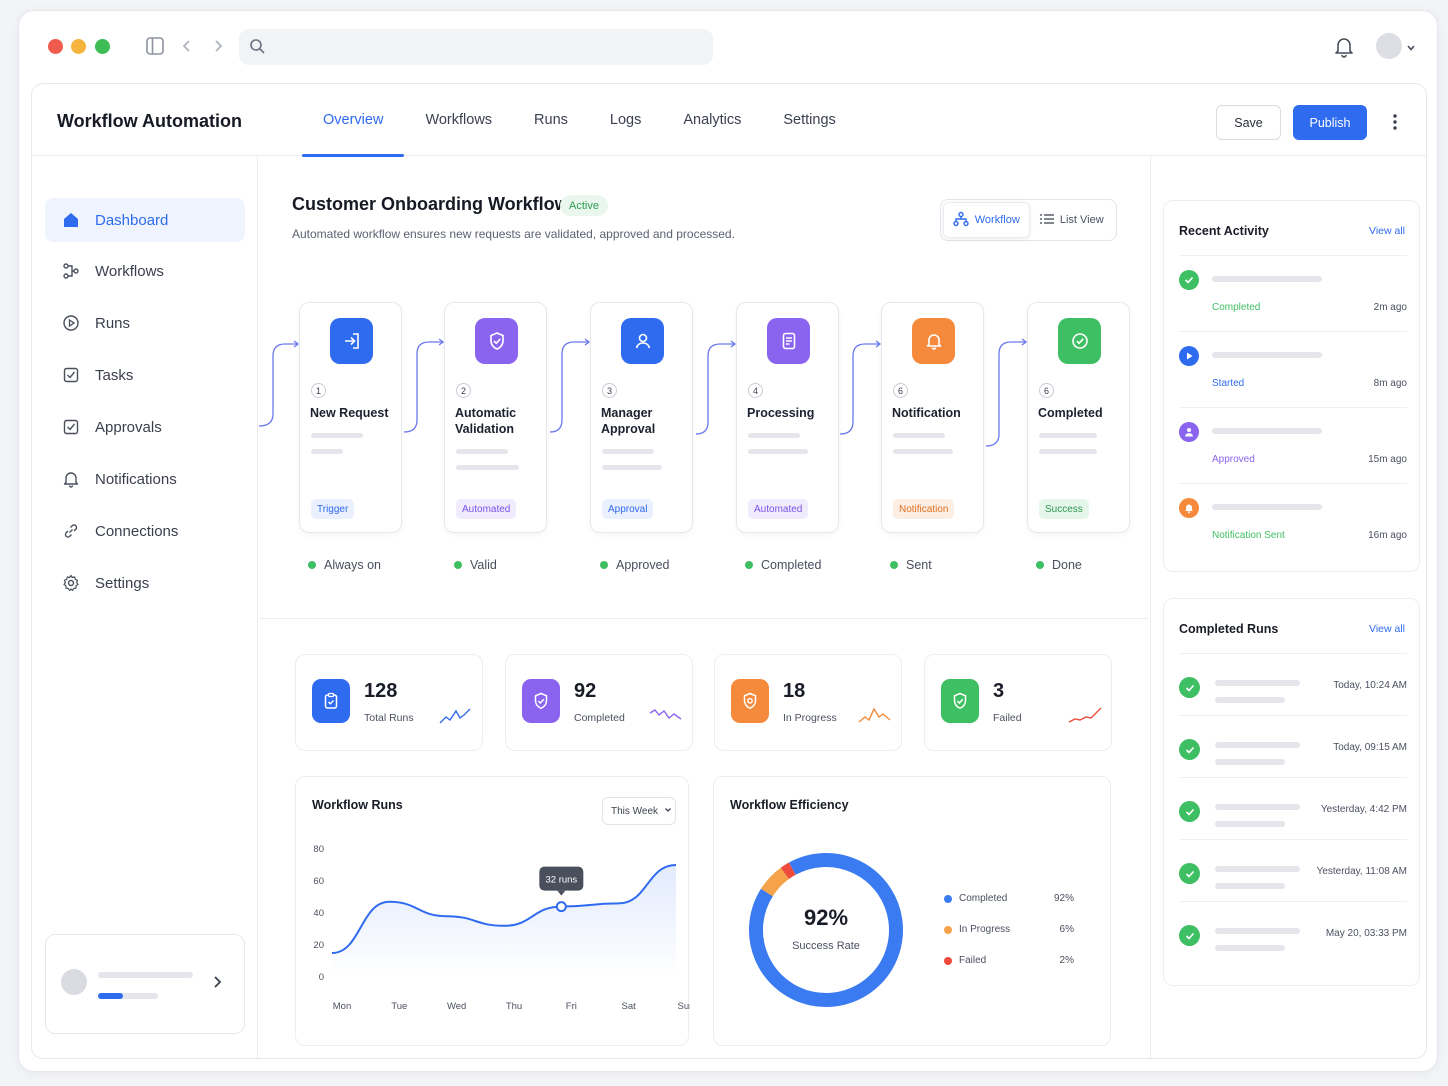  I want to click on step-card-processing: 4 Processing Automated, so click(787, 417).